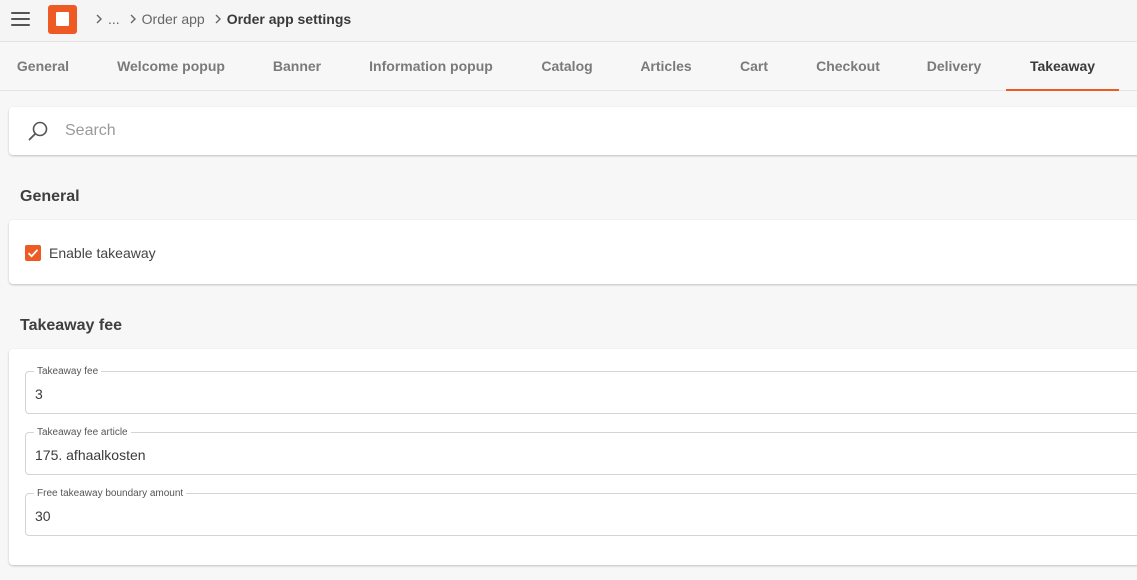  I want to click on enable-takeaway-label: Enable takeaway, so click(102, 253).